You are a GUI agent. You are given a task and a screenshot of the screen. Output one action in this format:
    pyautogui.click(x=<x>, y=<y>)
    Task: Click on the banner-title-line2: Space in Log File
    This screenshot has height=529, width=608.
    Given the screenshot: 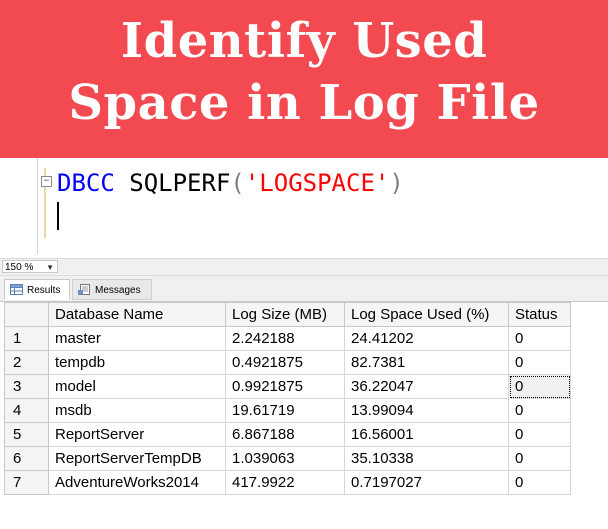 What is the action you would take?
    pyautogui.click(x=304, y=103)
    